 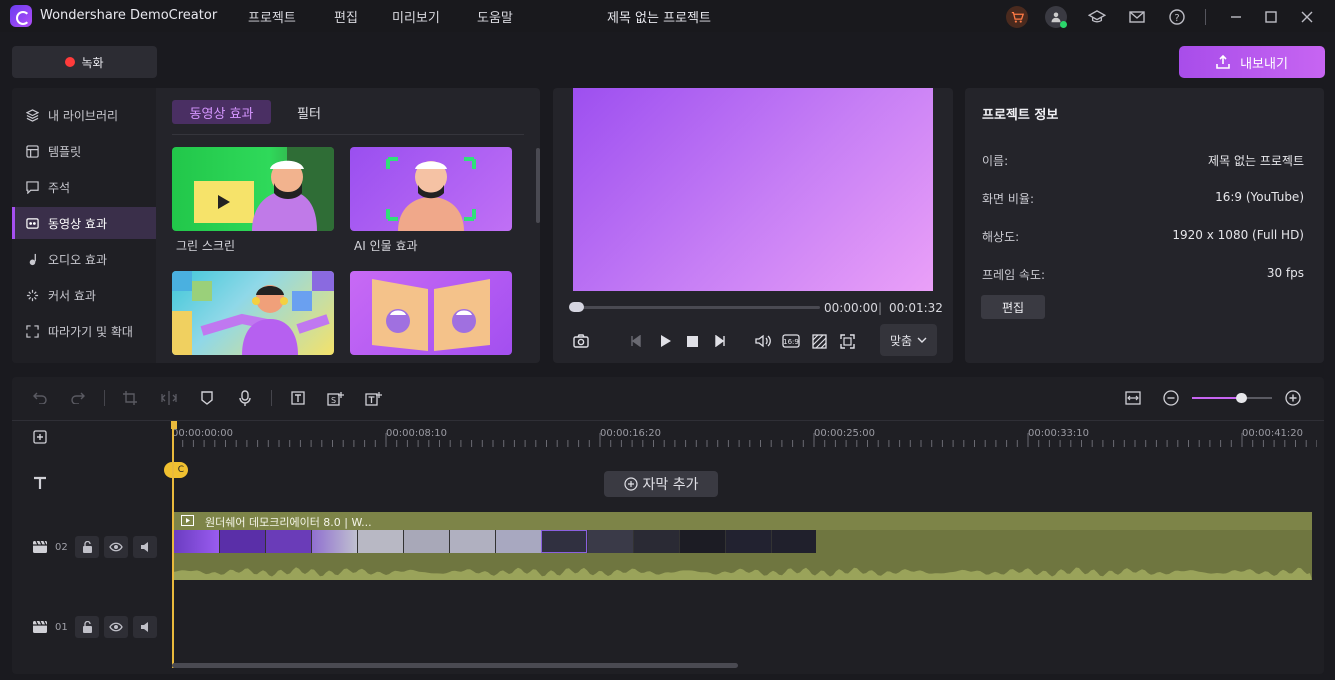 What do you see at coordinates (1017, 17) in the screenshot?
I see `cart-icon` at bounding box center [1017, 17].